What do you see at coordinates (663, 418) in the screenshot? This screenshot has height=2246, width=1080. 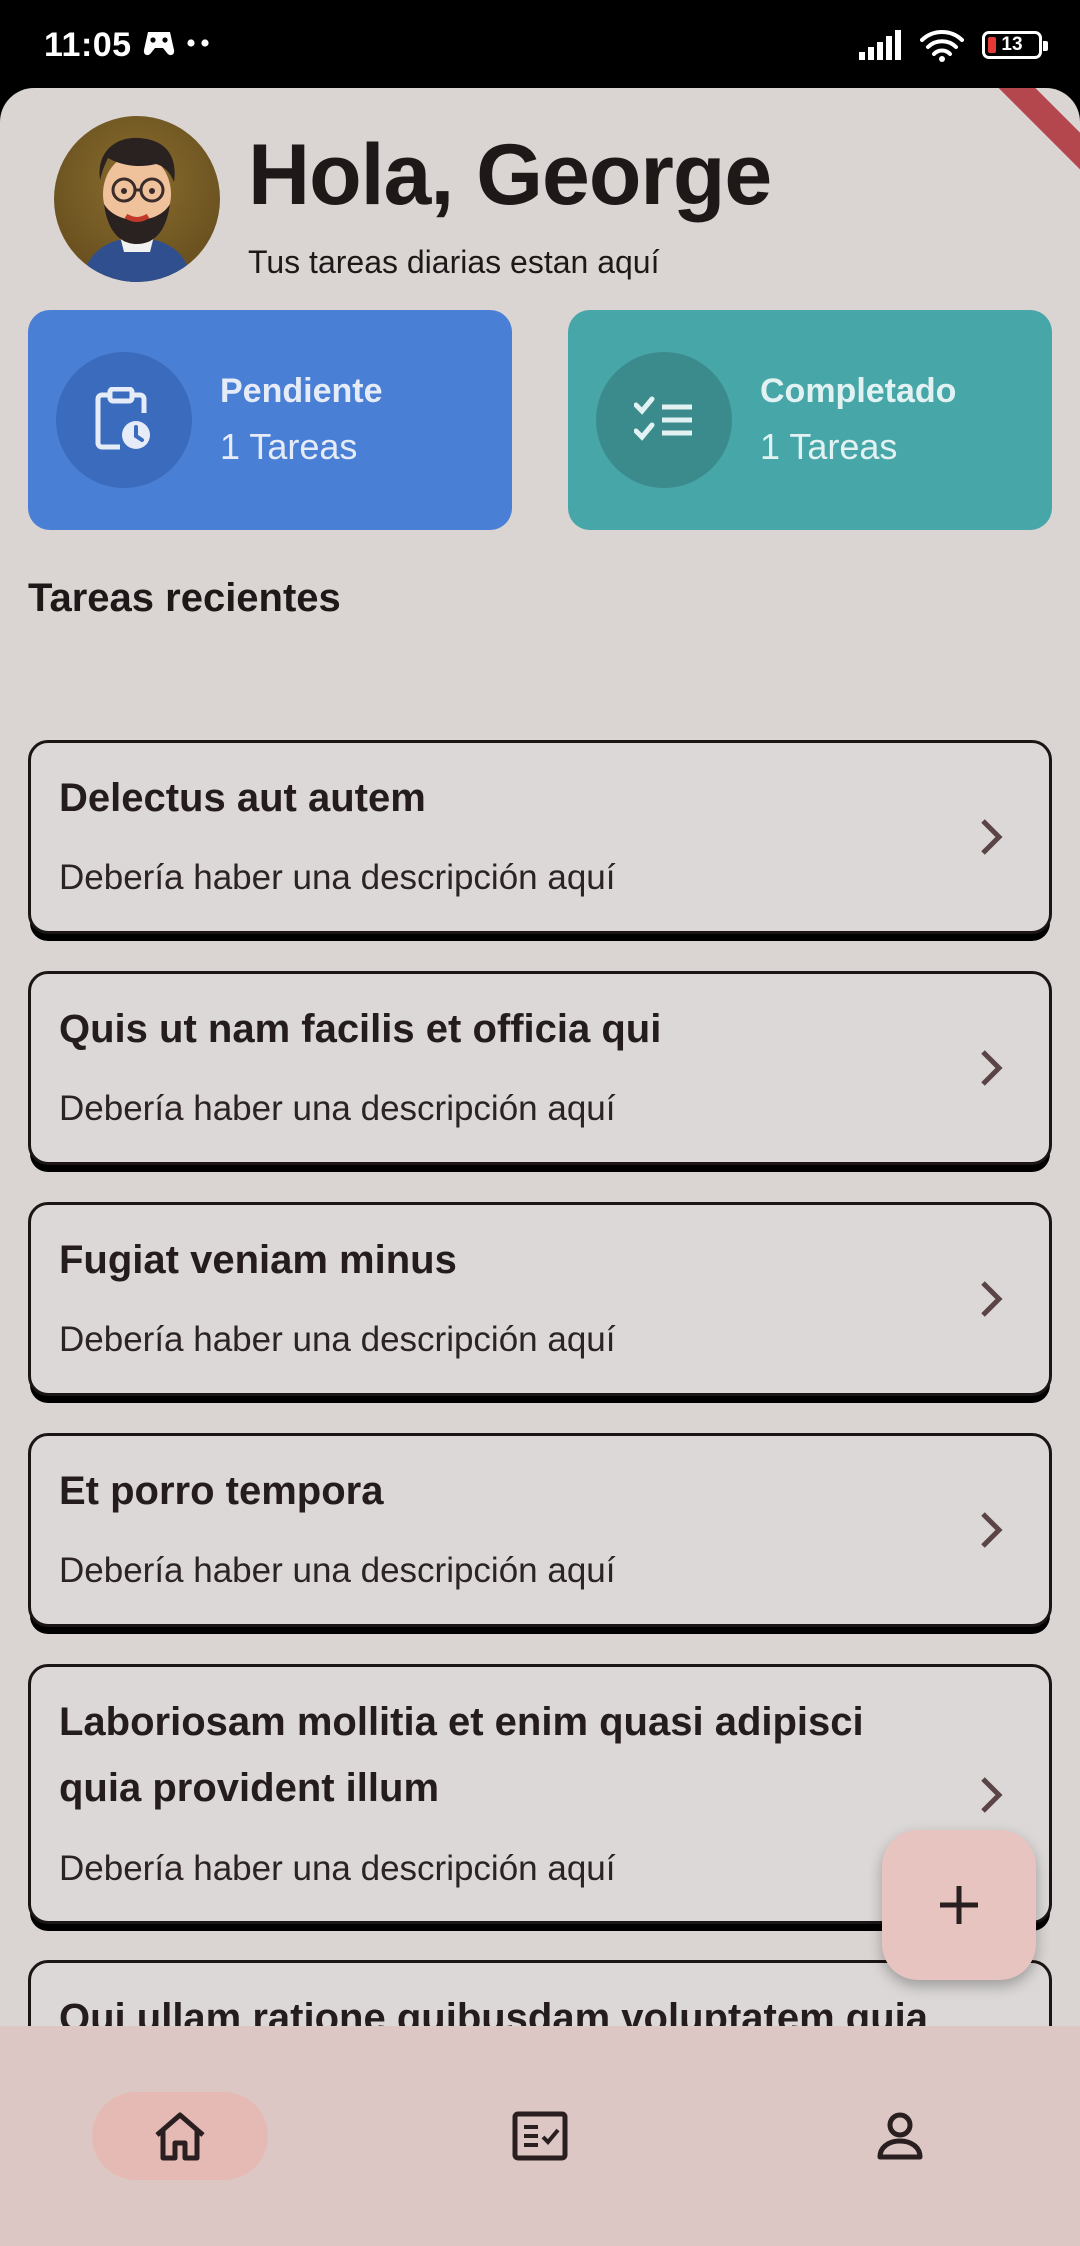 I see `checklist-icon` at bounding box center [663, 418].